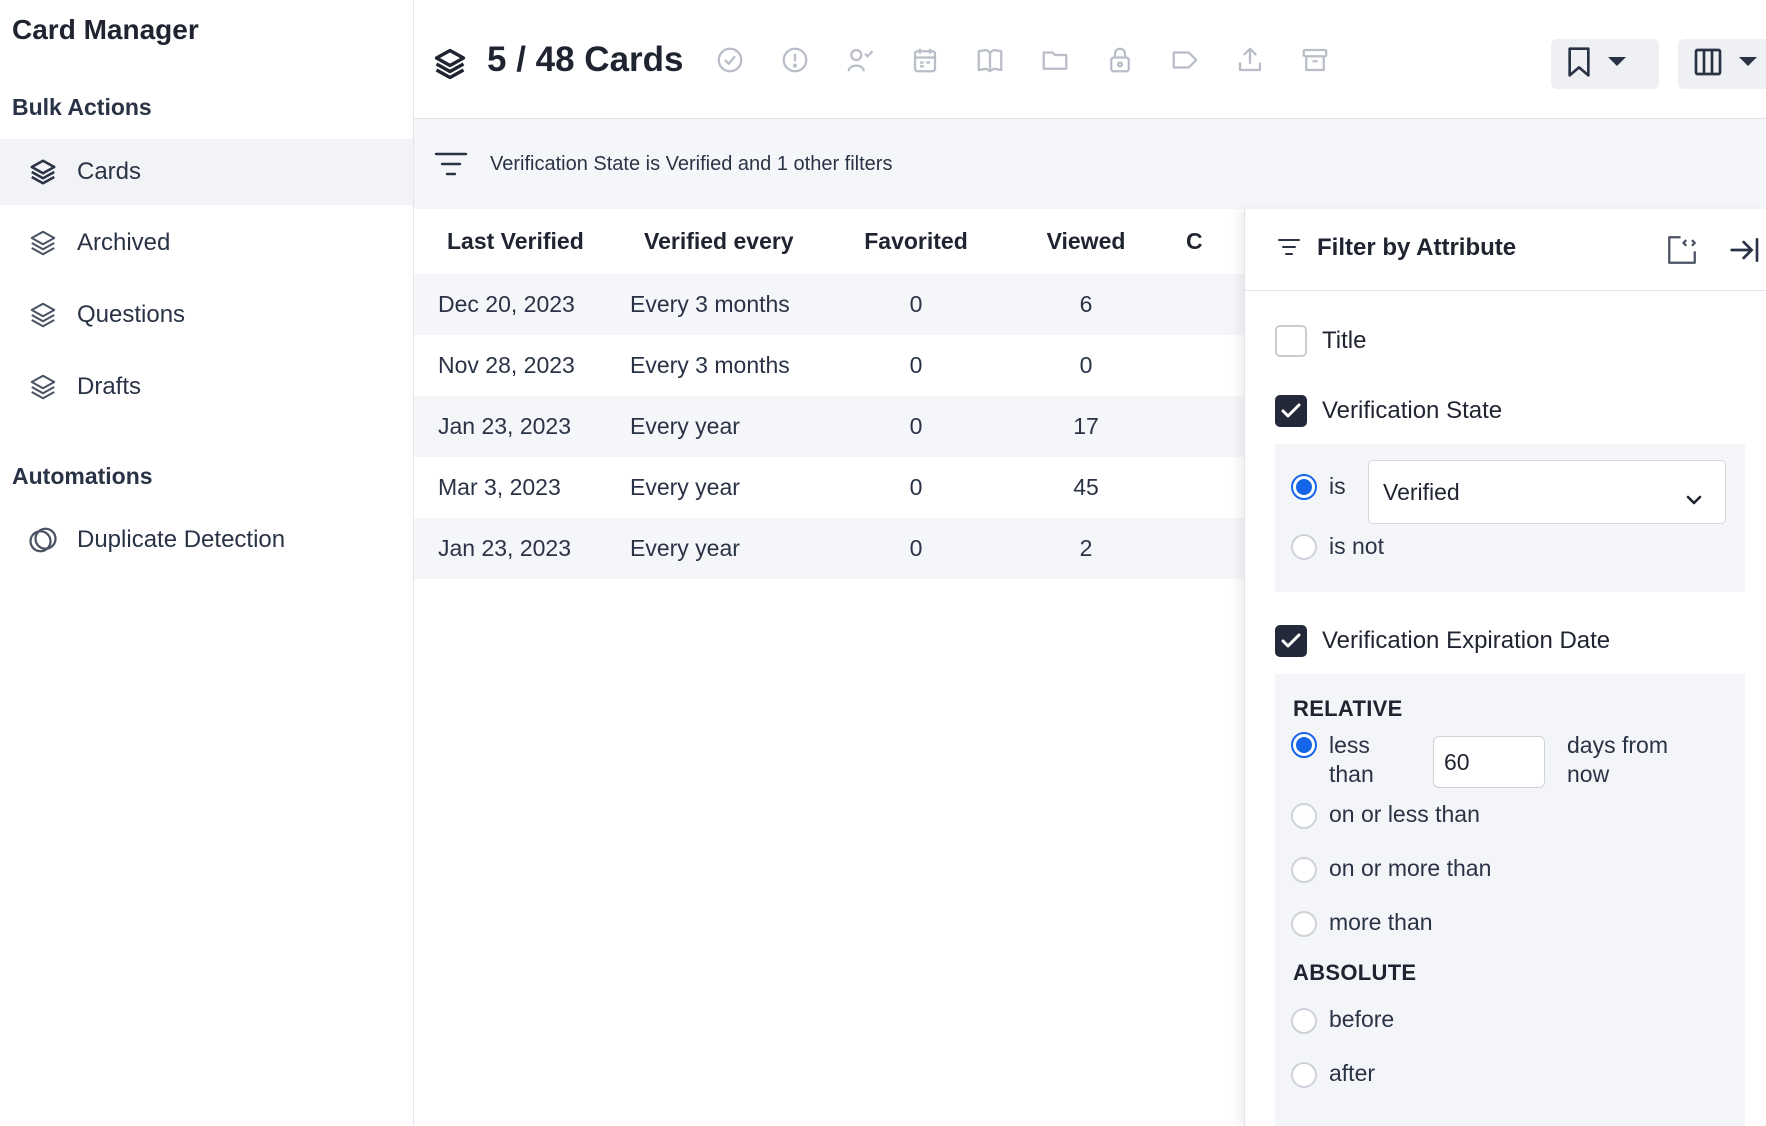  Describe the element at coordinates (1745, 252) in the screenshot. I see `collapse-panel-icon` at that location.